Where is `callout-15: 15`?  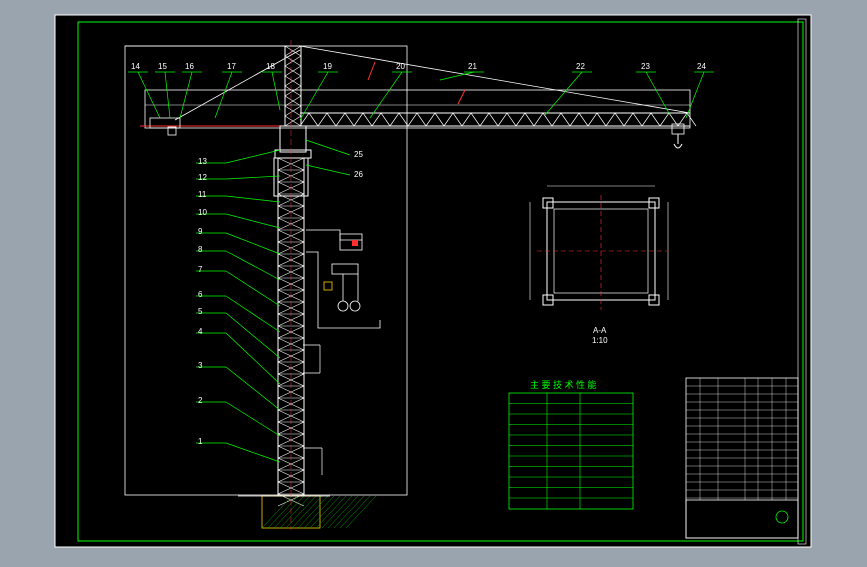
callout-15: 15 is located at coordinates (162, 66).